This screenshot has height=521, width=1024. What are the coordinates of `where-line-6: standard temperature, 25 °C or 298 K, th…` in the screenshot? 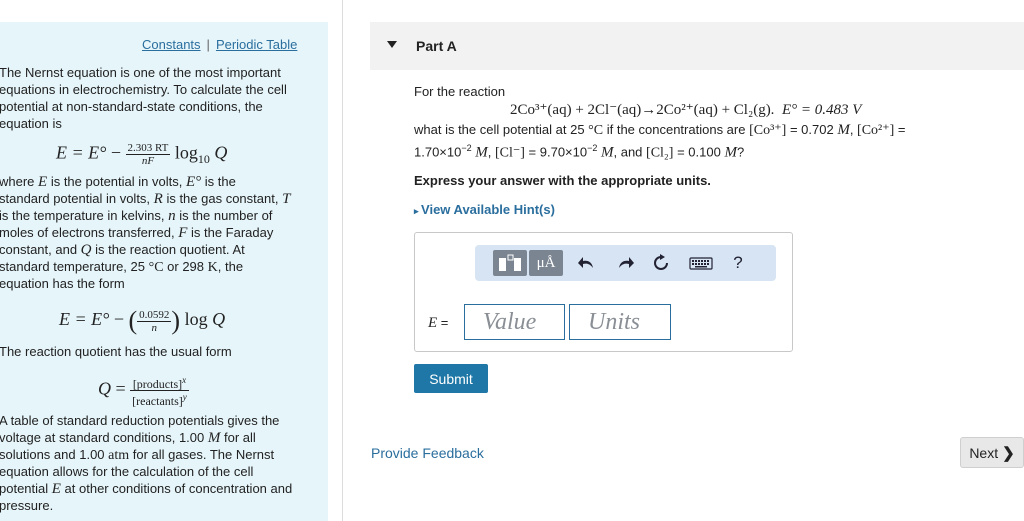 It's located at (122, 267).